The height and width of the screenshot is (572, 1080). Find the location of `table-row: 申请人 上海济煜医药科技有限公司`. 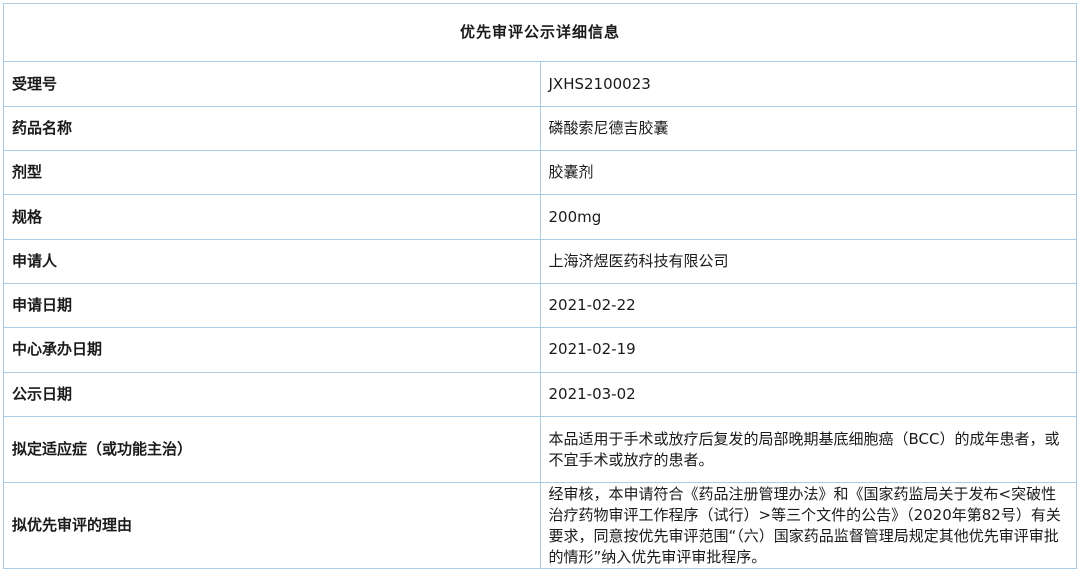

table-row: 申请人 上海济煜医药科技有限公司 is located at coordinates (540, 261).